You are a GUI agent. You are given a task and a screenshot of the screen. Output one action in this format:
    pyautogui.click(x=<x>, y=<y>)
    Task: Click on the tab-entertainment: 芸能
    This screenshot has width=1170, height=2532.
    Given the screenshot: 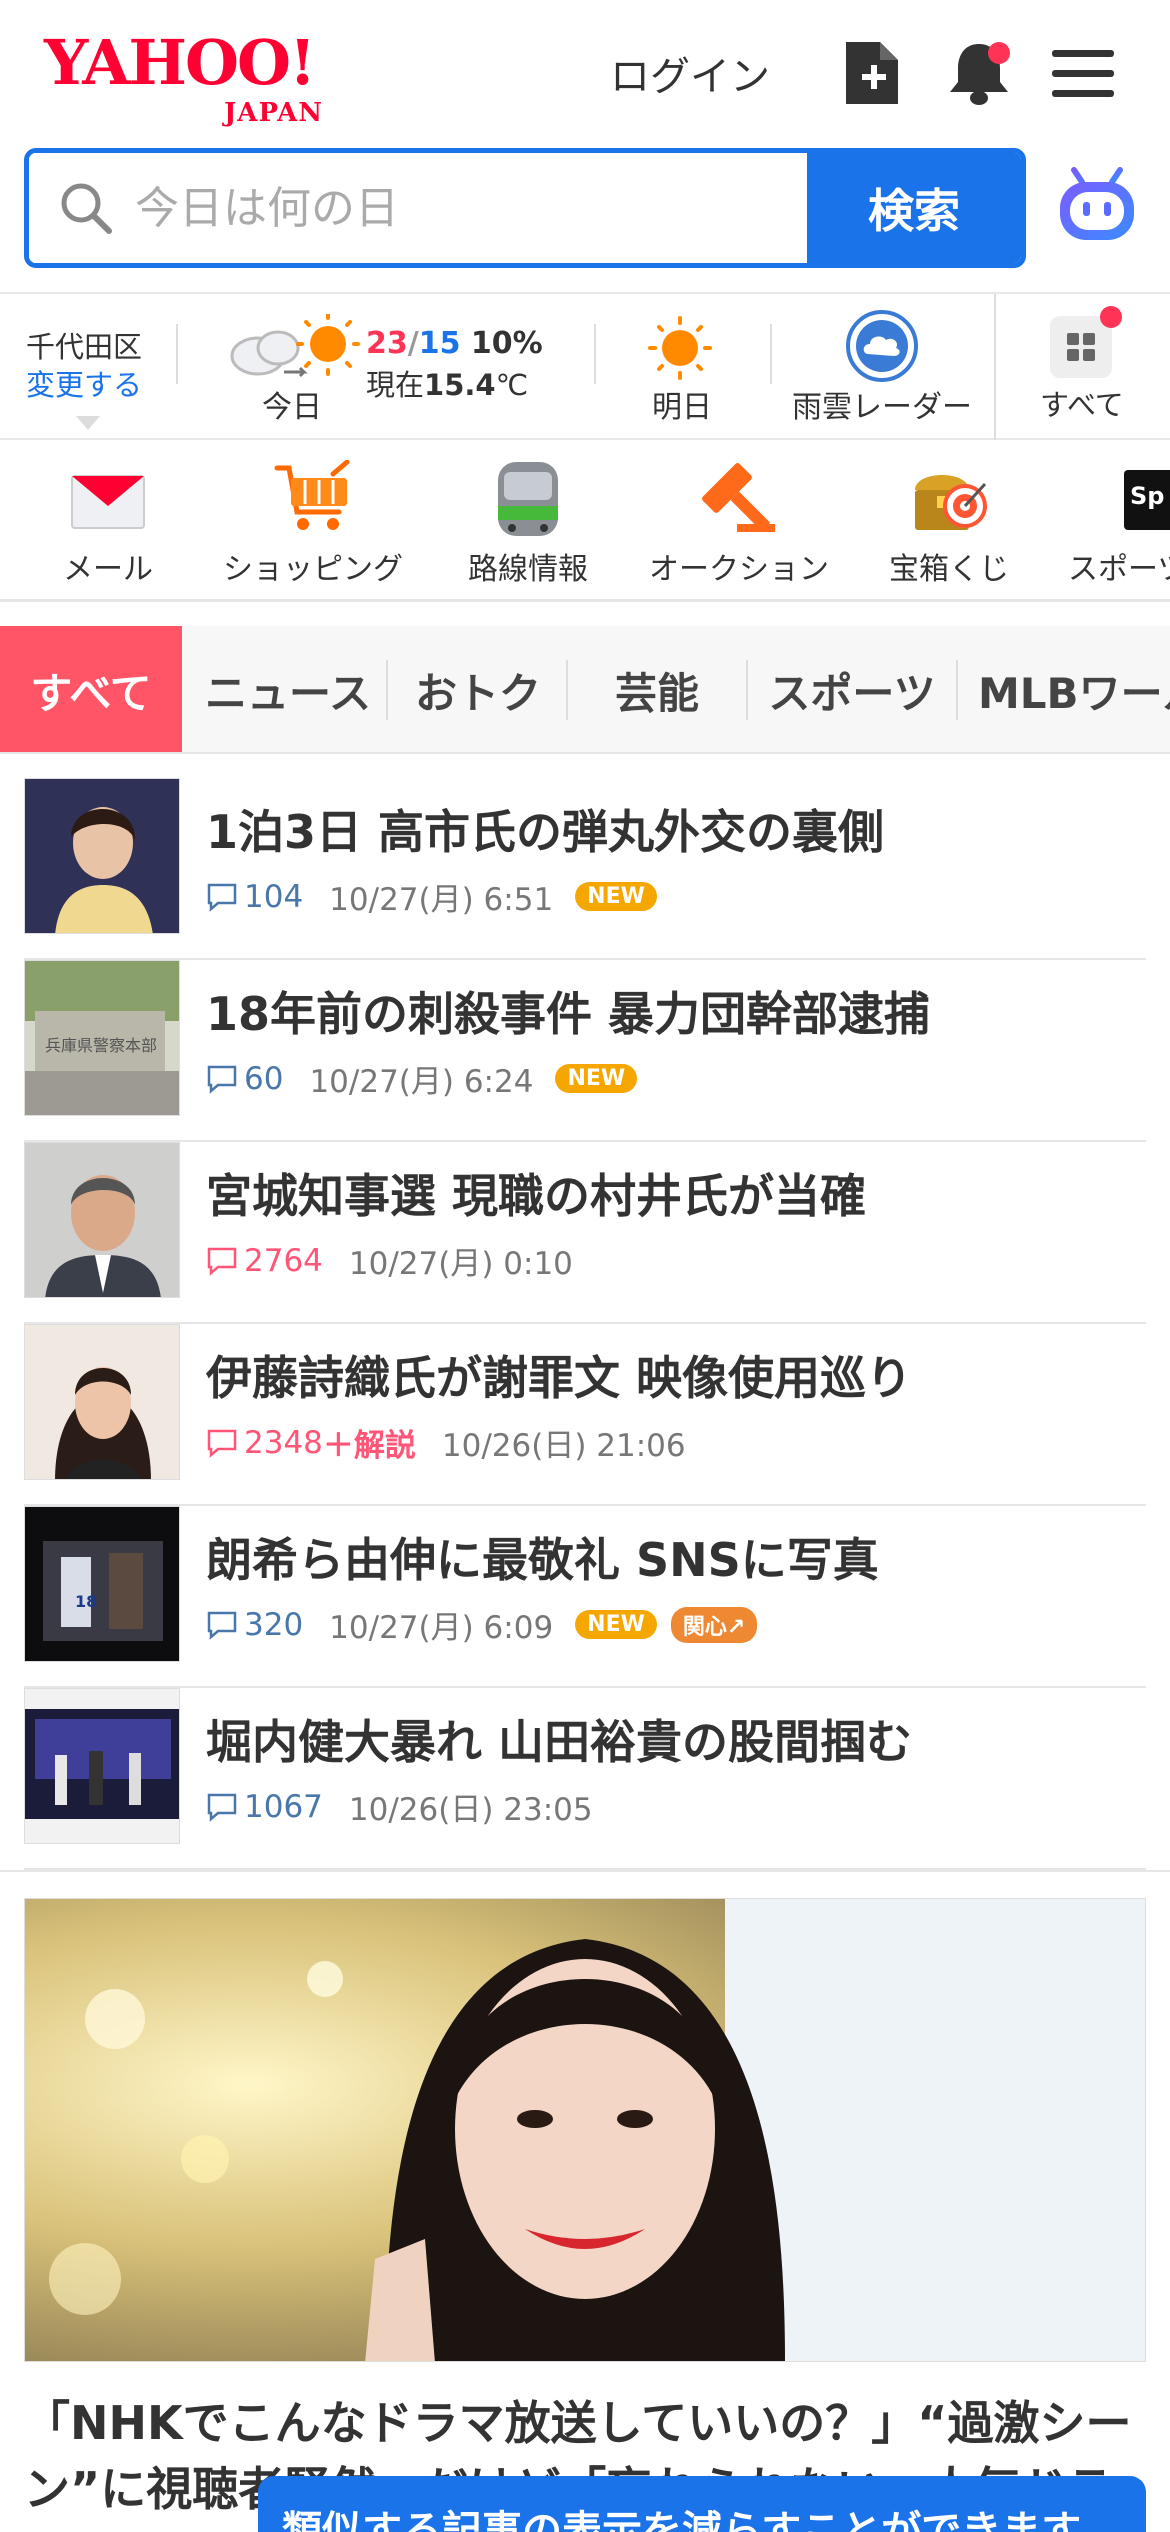 What is the action you would take?
    pyautogui.click(x=657, y=689)
    